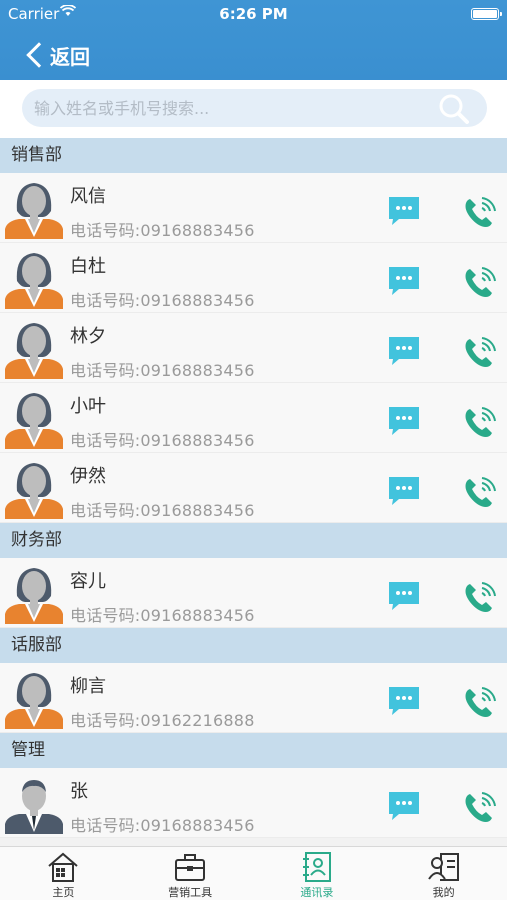  I want to click on contact-row: 林夕电话号码:09168883456, so click(253, 348).